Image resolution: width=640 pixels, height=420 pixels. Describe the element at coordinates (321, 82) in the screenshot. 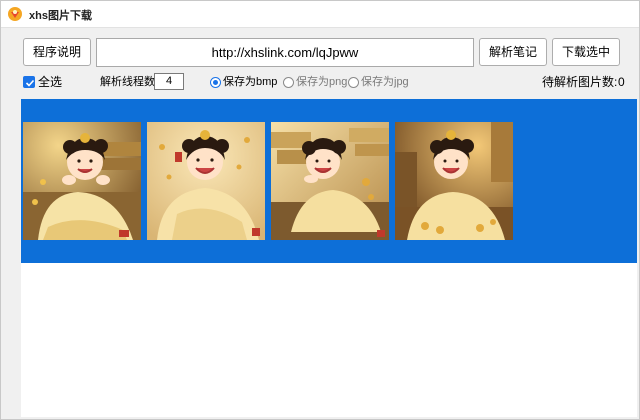

I see `save-png-label: 保存为png` at that location.